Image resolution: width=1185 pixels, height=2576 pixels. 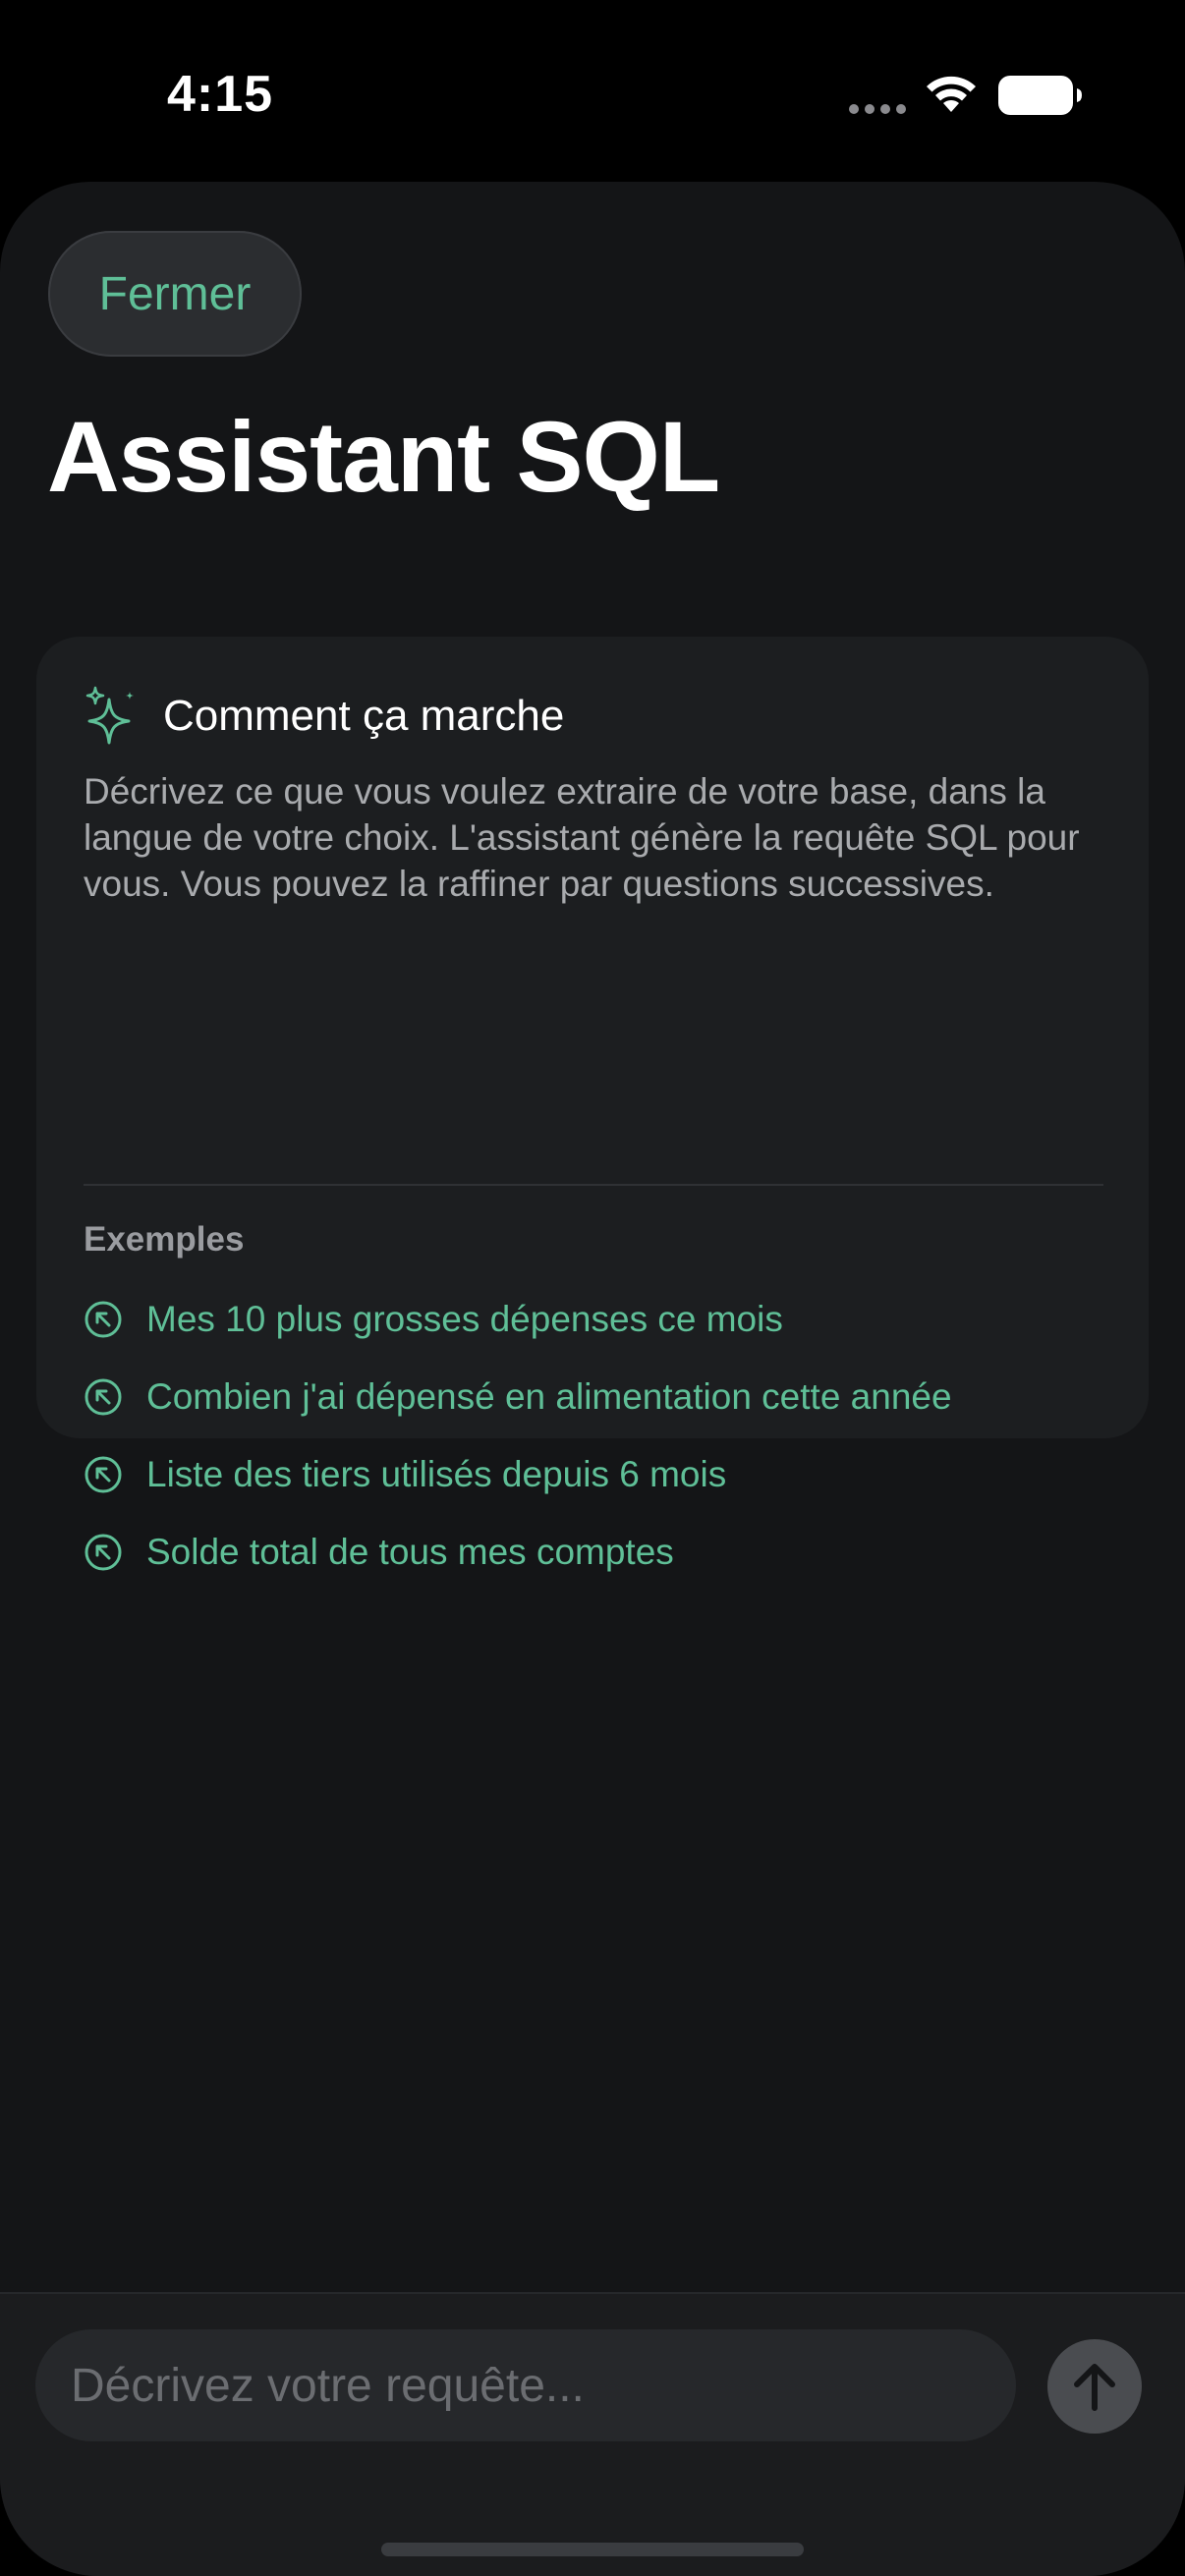 What do you see at coordinates (592, 91) in the screenshot?
I see `status-bar: 4:15` at bounding box center [592, 91].